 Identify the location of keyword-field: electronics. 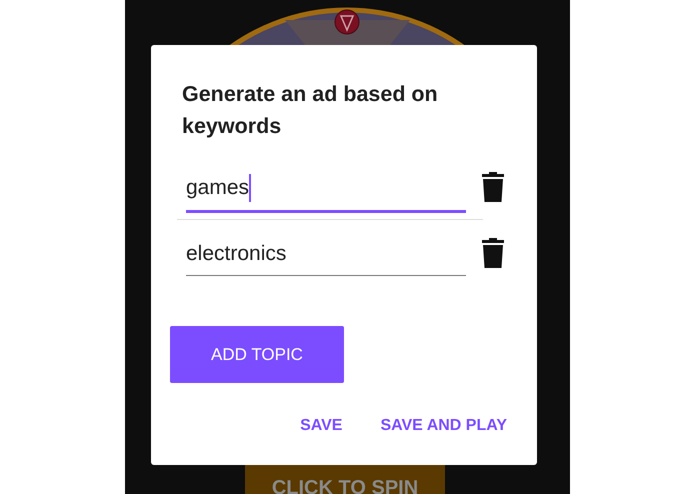
(326, 255).